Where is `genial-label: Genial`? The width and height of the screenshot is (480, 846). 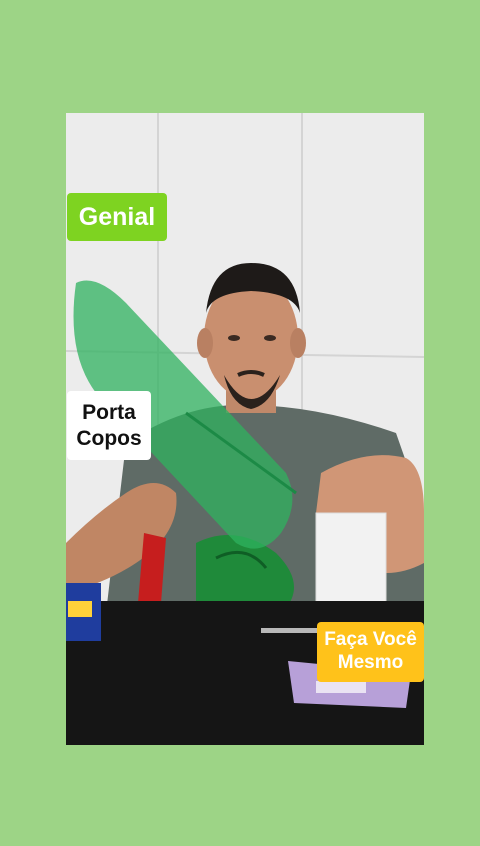
genial-label: Genial is located at coordinates (117, 217).